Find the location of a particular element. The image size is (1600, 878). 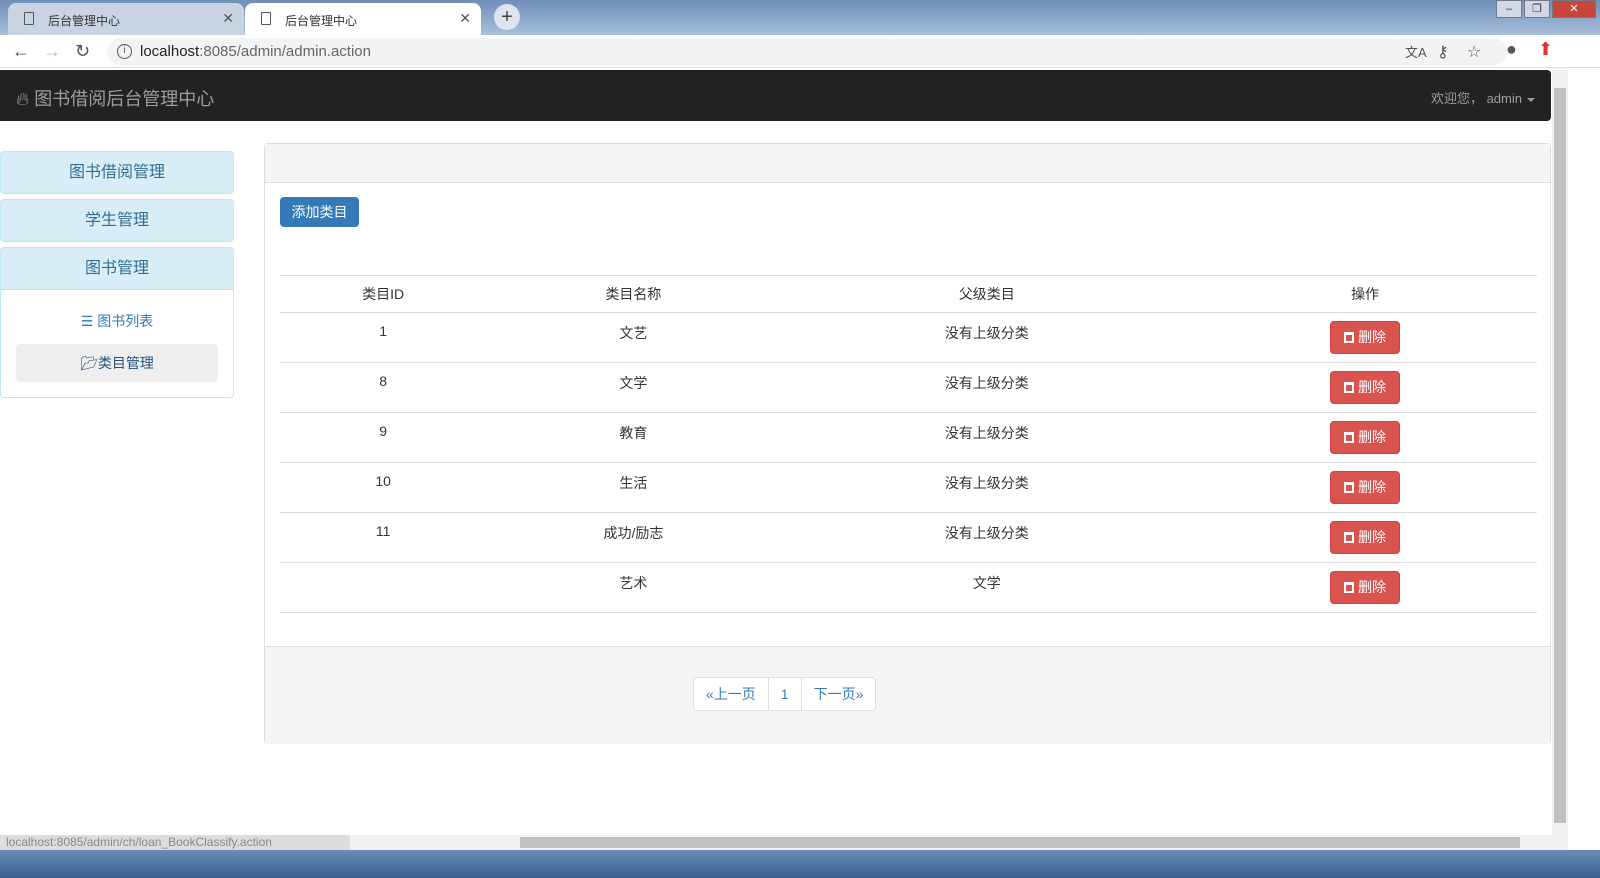

user-dropdown: 欢迎您， admin is located at coordinates (1483, 97).